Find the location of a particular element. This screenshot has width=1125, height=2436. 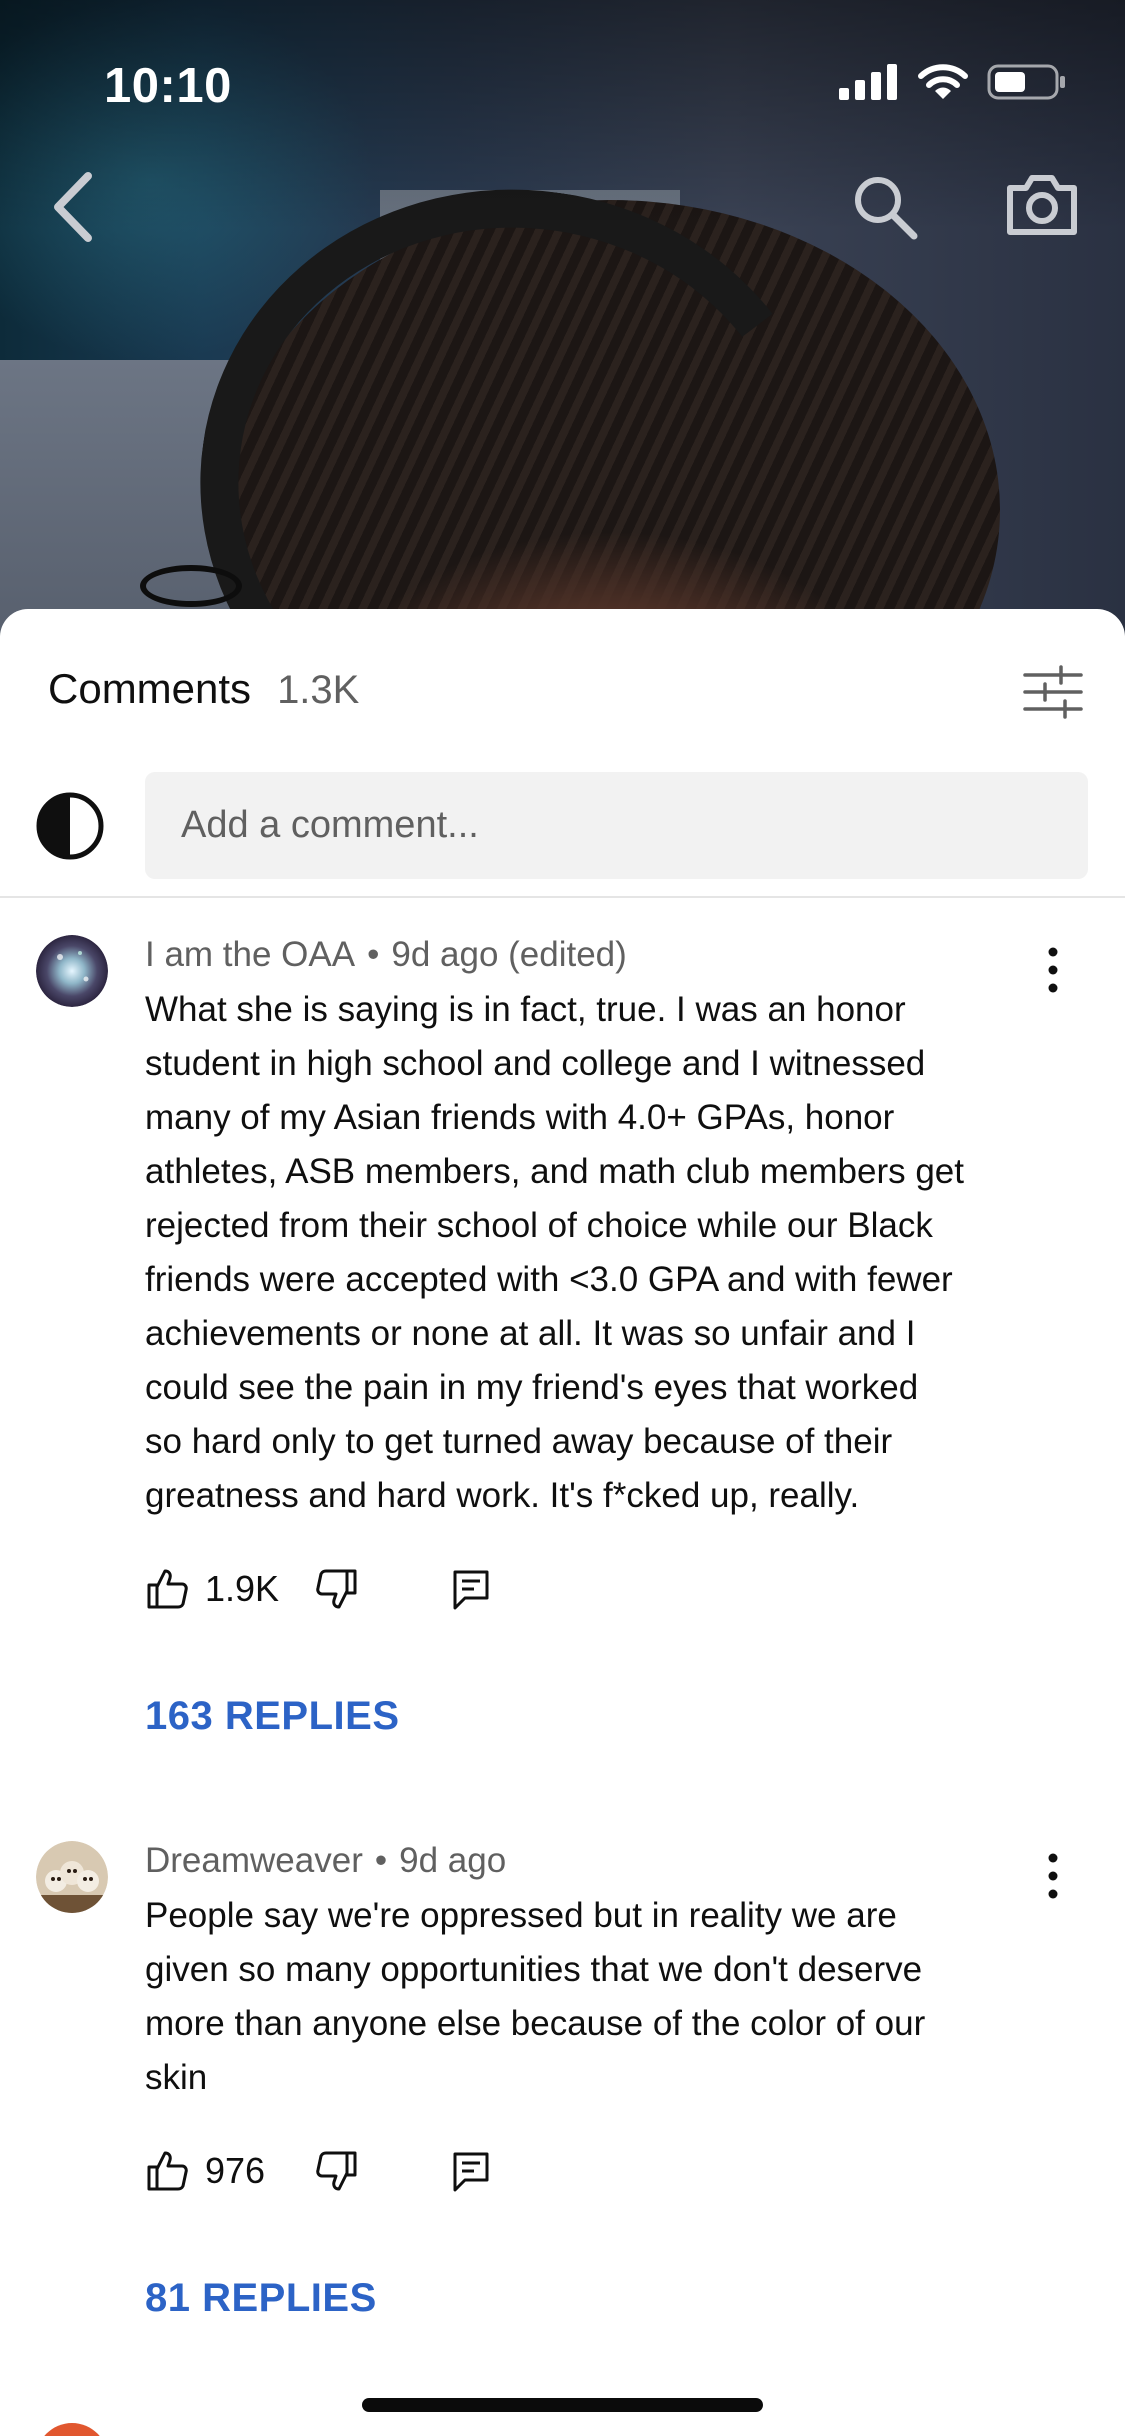

comment-actions: 1.9K is located at coordinates (318, 1589).